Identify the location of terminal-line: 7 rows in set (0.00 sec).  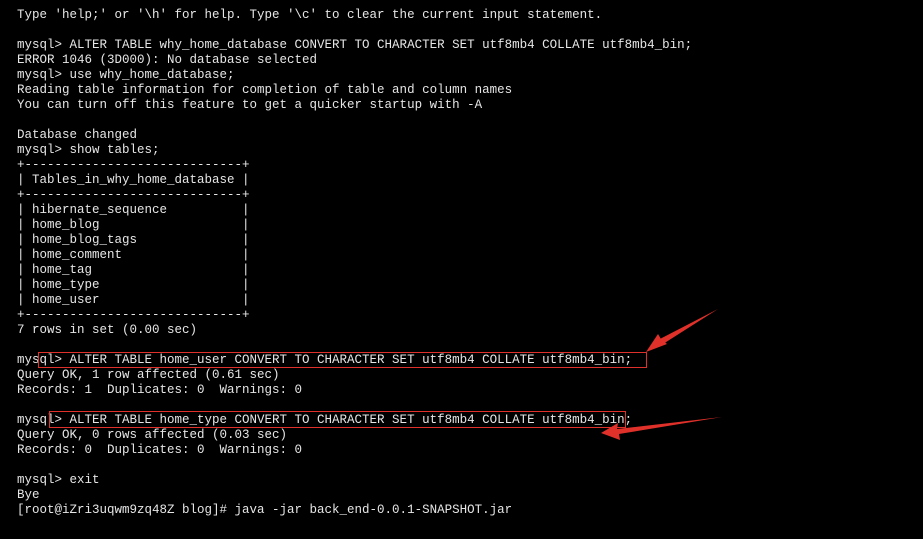
(107, 330).